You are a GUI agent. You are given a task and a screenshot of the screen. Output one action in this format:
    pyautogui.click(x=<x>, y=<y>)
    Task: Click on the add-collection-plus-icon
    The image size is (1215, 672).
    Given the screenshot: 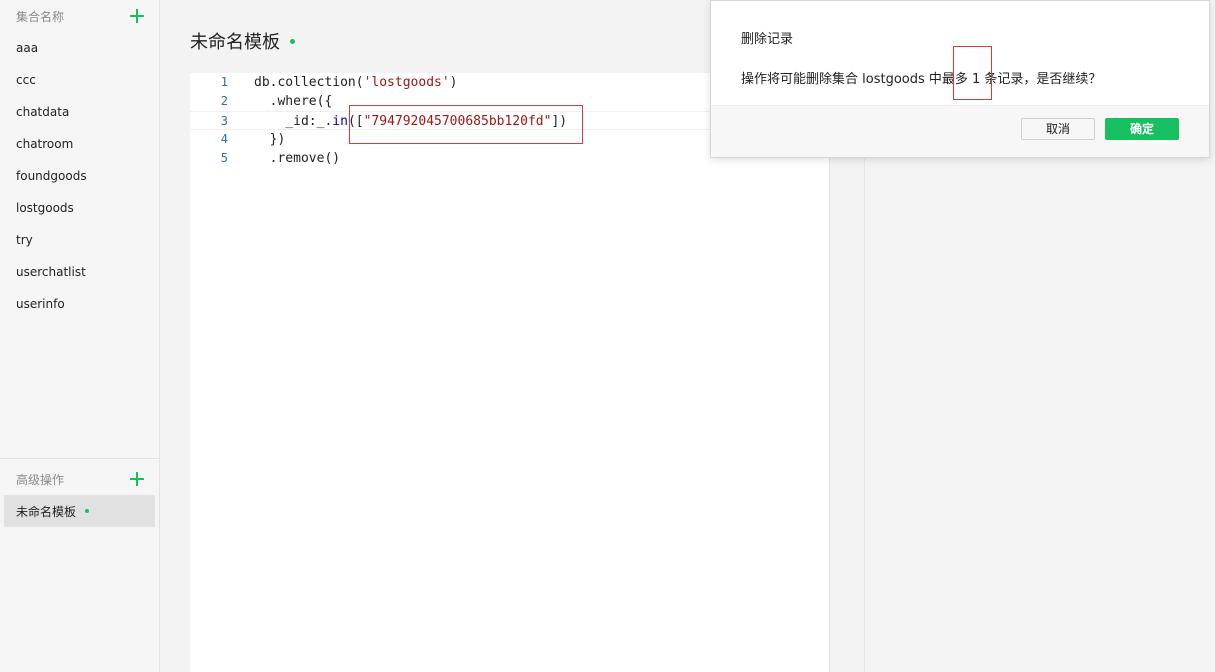 What is the action you would take?
    pyautogui.click(x=137, y=16)
    